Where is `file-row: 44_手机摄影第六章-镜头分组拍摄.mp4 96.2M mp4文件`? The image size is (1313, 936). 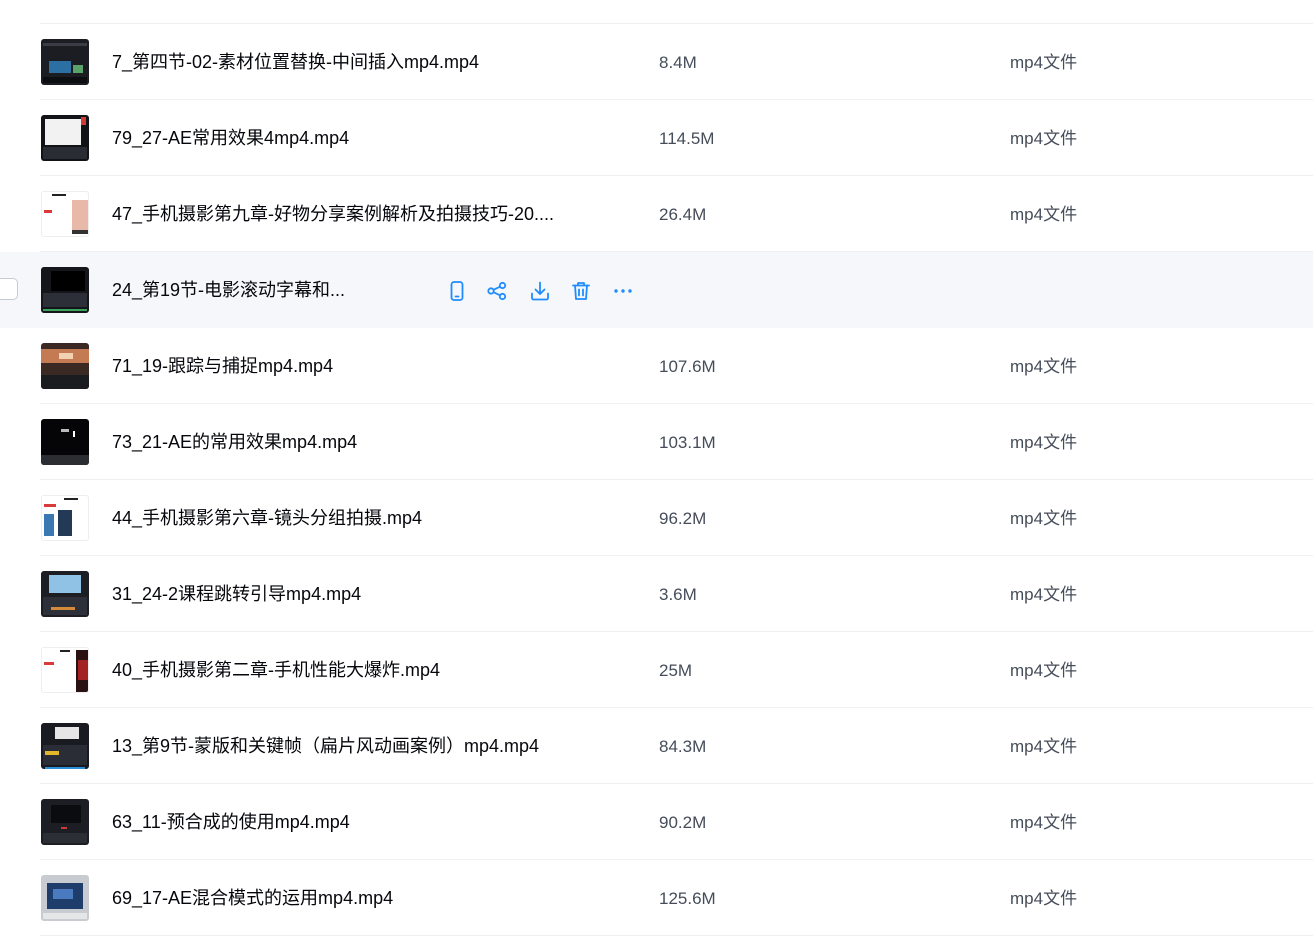 file-row: 44_手机摄影第六章-镜头分组拍摄.mp4 96.2M mp4文件 is located at coordinates (656, 518).